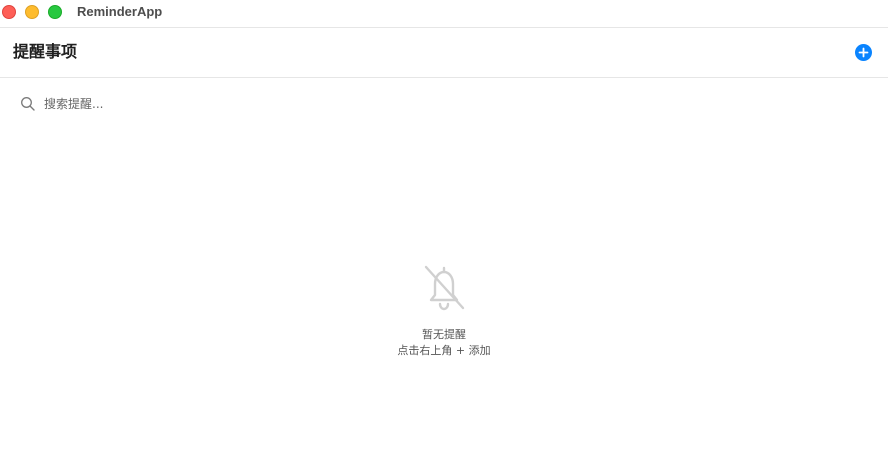  Describe the element at coordinates (444, 350) in the screenshot. I see `empty-state-hint: 点击右上角 + 添加` at that location.